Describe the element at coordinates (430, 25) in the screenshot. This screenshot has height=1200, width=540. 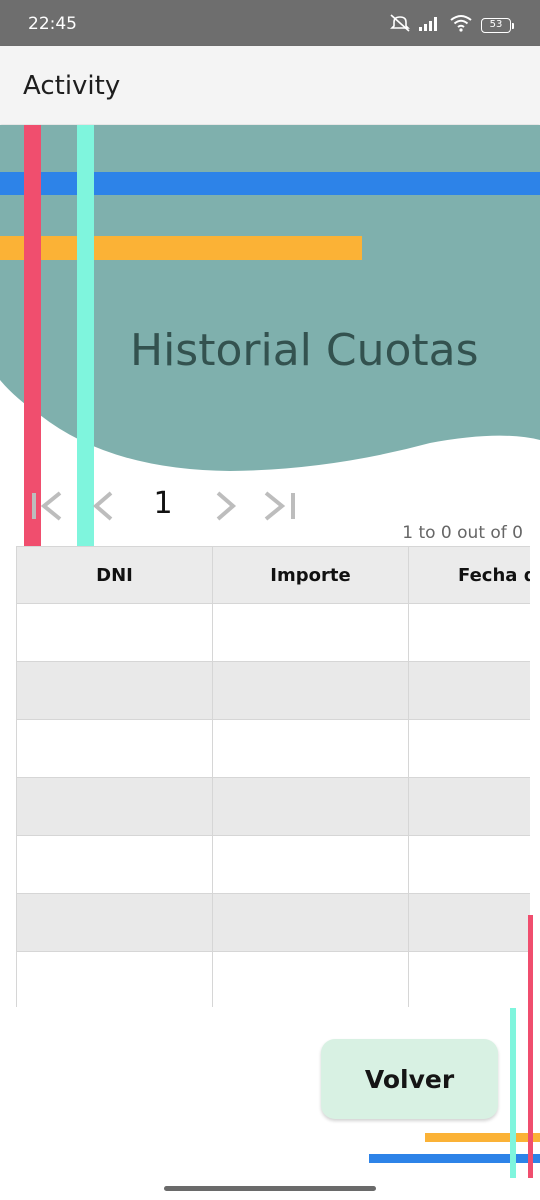
I see `signal-icon` at that location.